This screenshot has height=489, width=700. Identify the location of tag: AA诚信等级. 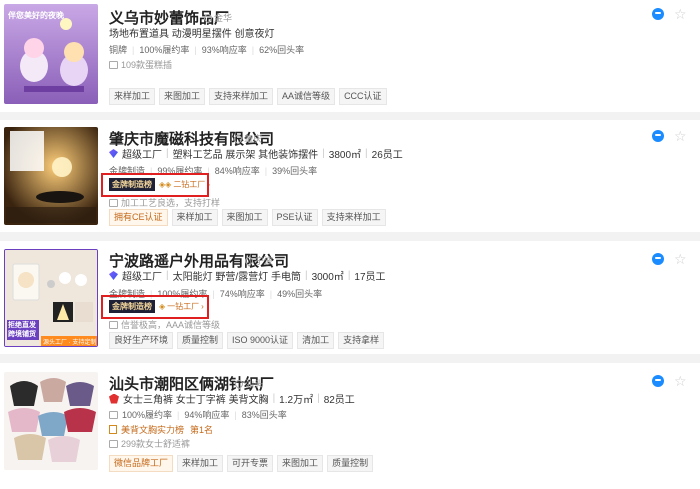
(306, 96).